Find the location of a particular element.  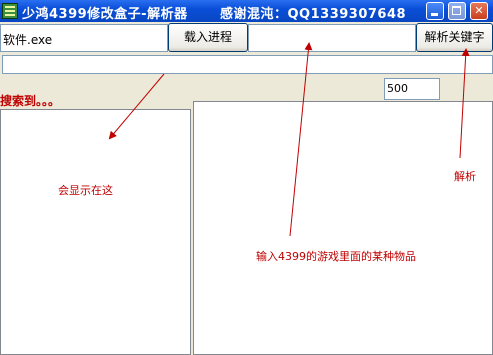

search-status-label: 搜索到。。。 is located at coordinates (30, 101).